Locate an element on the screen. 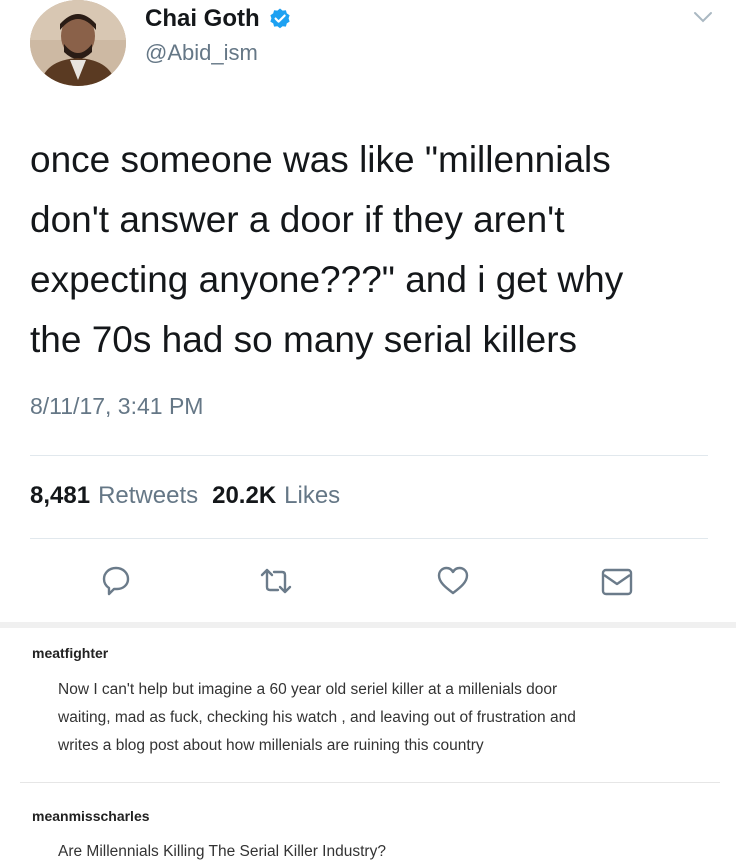 The width and height of the screenshot is (736, 866). author-row: Chai Goth is located at coordinates (218, 19).